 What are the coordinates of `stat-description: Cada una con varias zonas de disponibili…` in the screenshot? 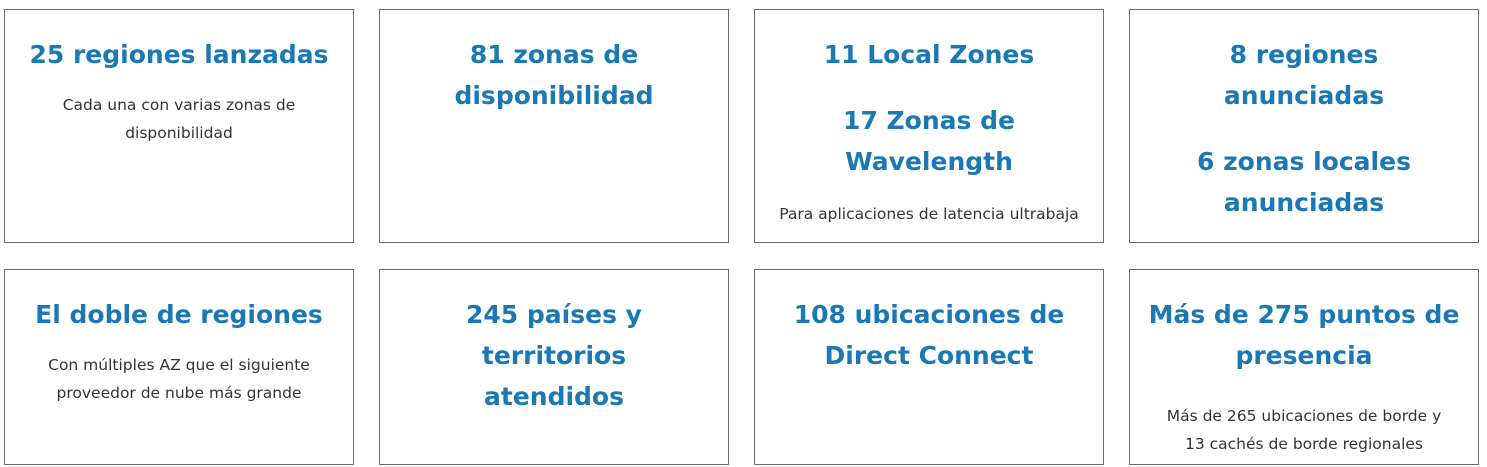 It's located at (179, 119).